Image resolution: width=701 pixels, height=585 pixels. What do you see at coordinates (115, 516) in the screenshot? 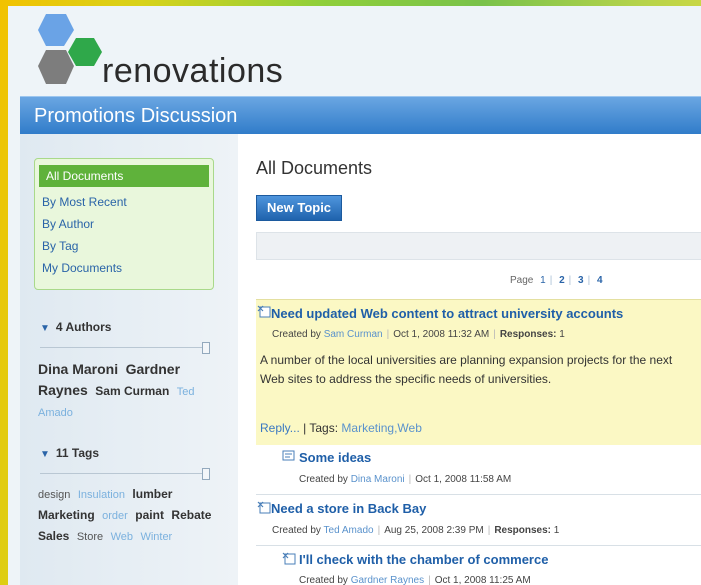
I see `tag-link: order` at bounding box center [115, 516].